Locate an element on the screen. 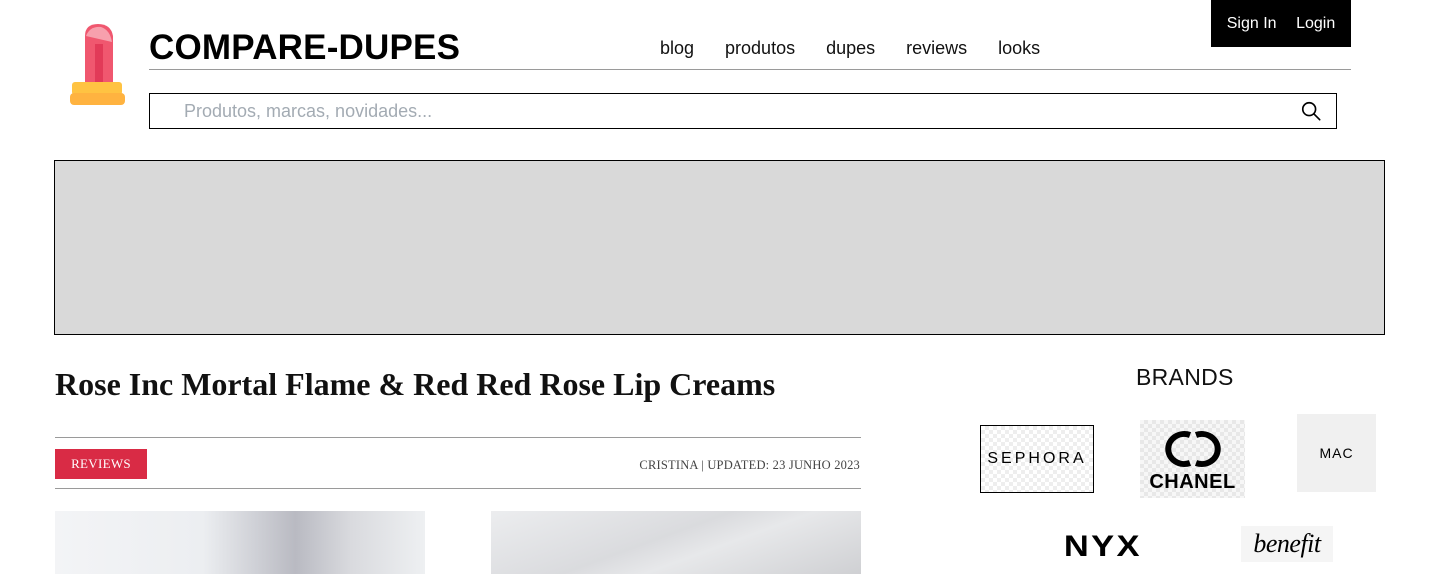 The image size is (1440, 574). main-nav: blog produtos dupes reviews looks is located at coordinates (850, 48).